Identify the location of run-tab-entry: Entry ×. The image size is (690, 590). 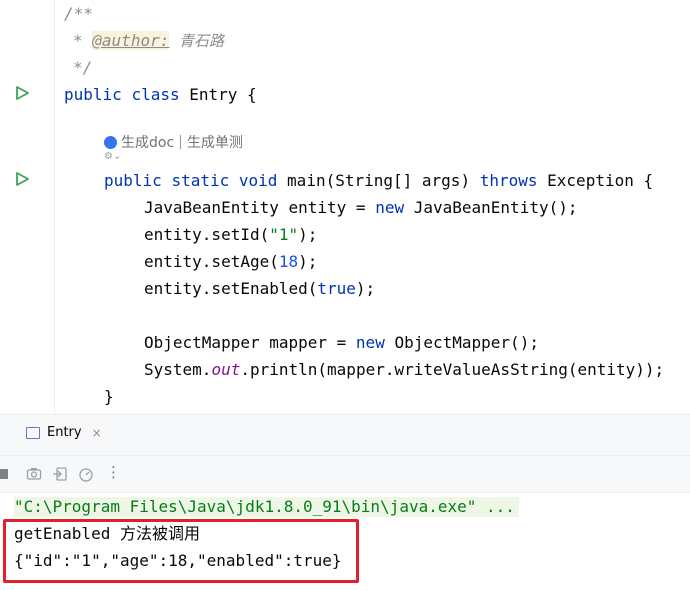
(64, 432).